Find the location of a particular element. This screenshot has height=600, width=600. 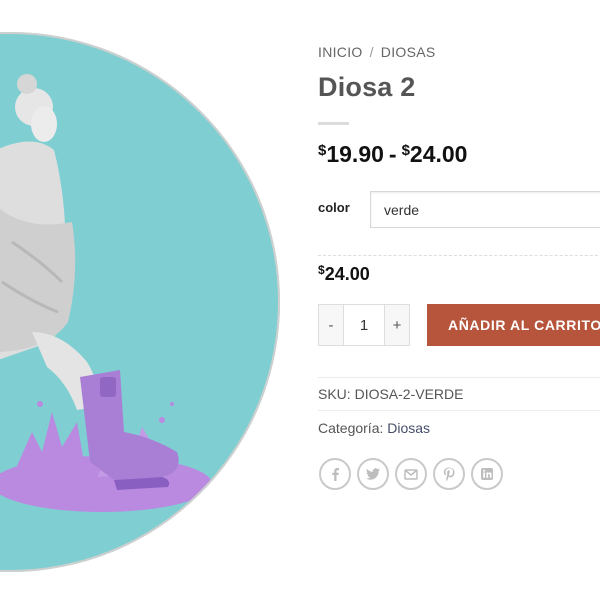

quantity-plus-button: + is located at coordinates (397, 325).